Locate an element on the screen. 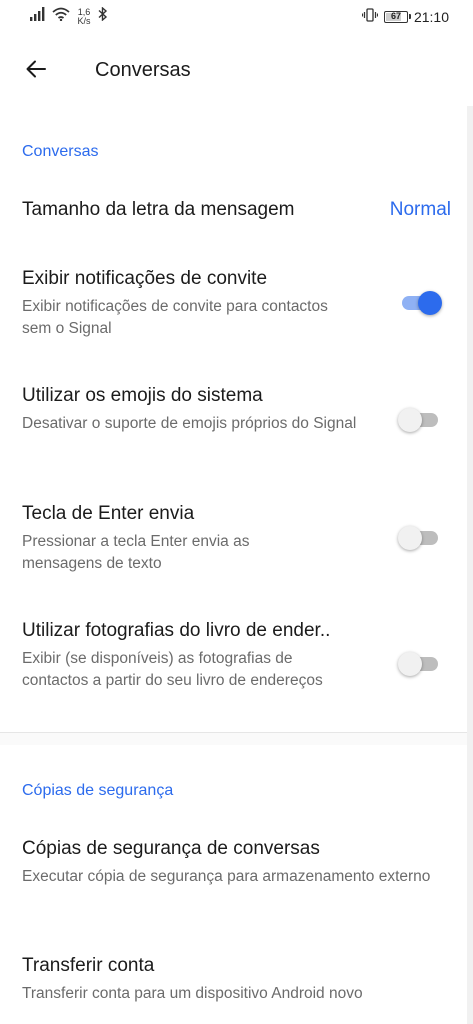 This screenshot has width=473, height=1024. status-bar: 1,6 K/s 67 21:10 is located at coordinates (236, 18).